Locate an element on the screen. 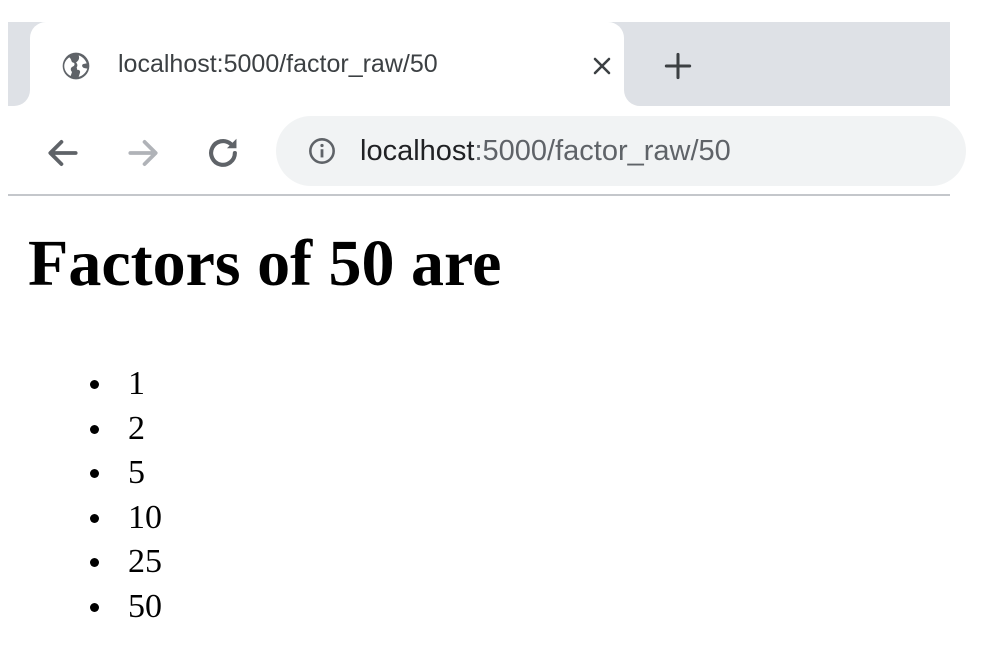  factor-item: 50 is located at coordinates (126, 607).